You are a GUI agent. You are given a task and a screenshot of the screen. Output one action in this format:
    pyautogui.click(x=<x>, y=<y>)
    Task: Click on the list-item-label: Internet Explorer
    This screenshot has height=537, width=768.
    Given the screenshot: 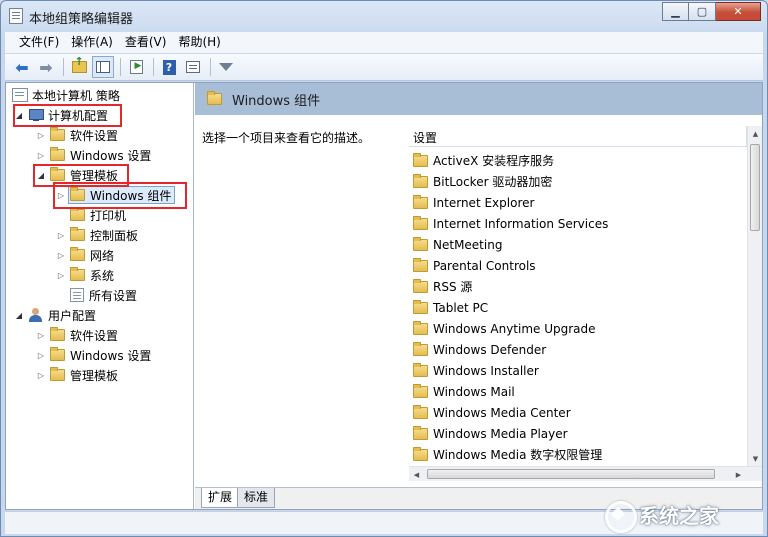 What is the action you would take?
    pyautogui.click(x=484, y=202)
    